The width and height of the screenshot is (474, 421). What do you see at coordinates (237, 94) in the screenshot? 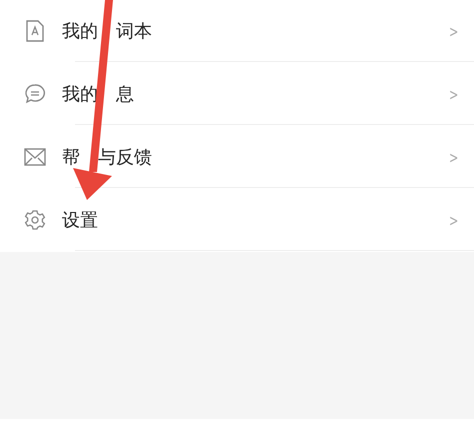
I see `menu-item: 我的 息 >` at bounding box center [237, 94].